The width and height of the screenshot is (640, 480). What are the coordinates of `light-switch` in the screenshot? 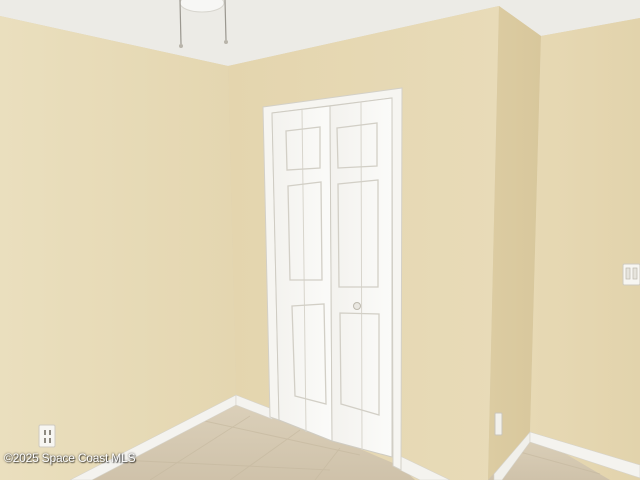 It's located at (631, 274).